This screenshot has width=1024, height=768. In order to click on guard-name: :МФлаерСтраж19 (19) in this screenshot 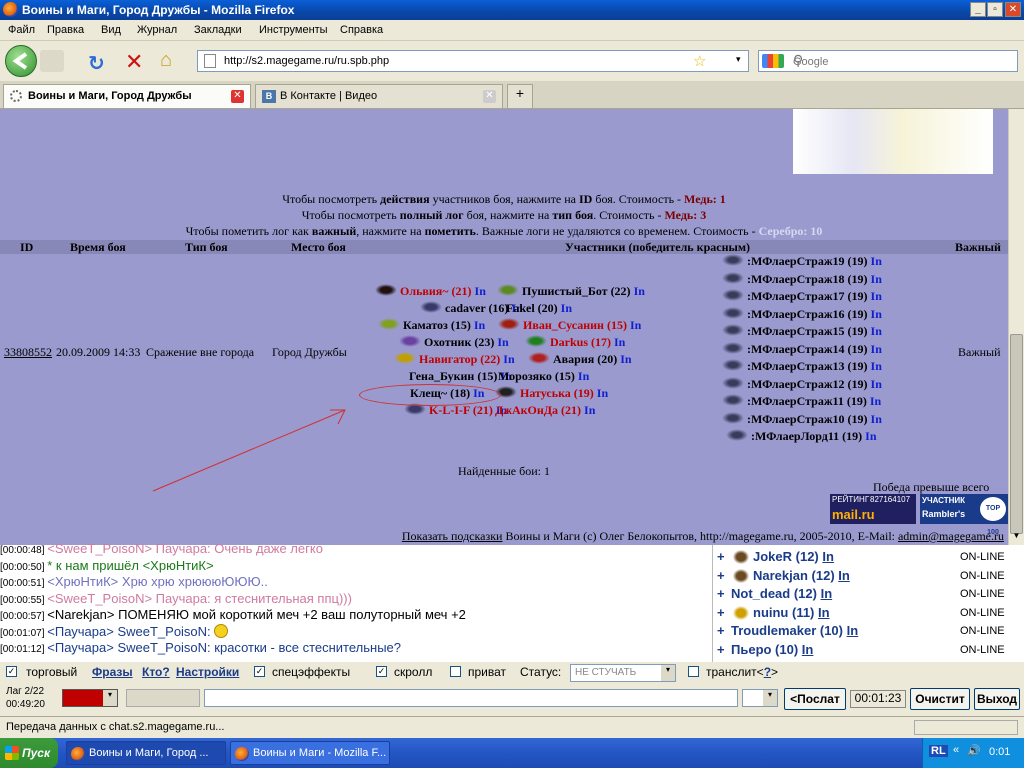, I will do `click(809, 261)`.